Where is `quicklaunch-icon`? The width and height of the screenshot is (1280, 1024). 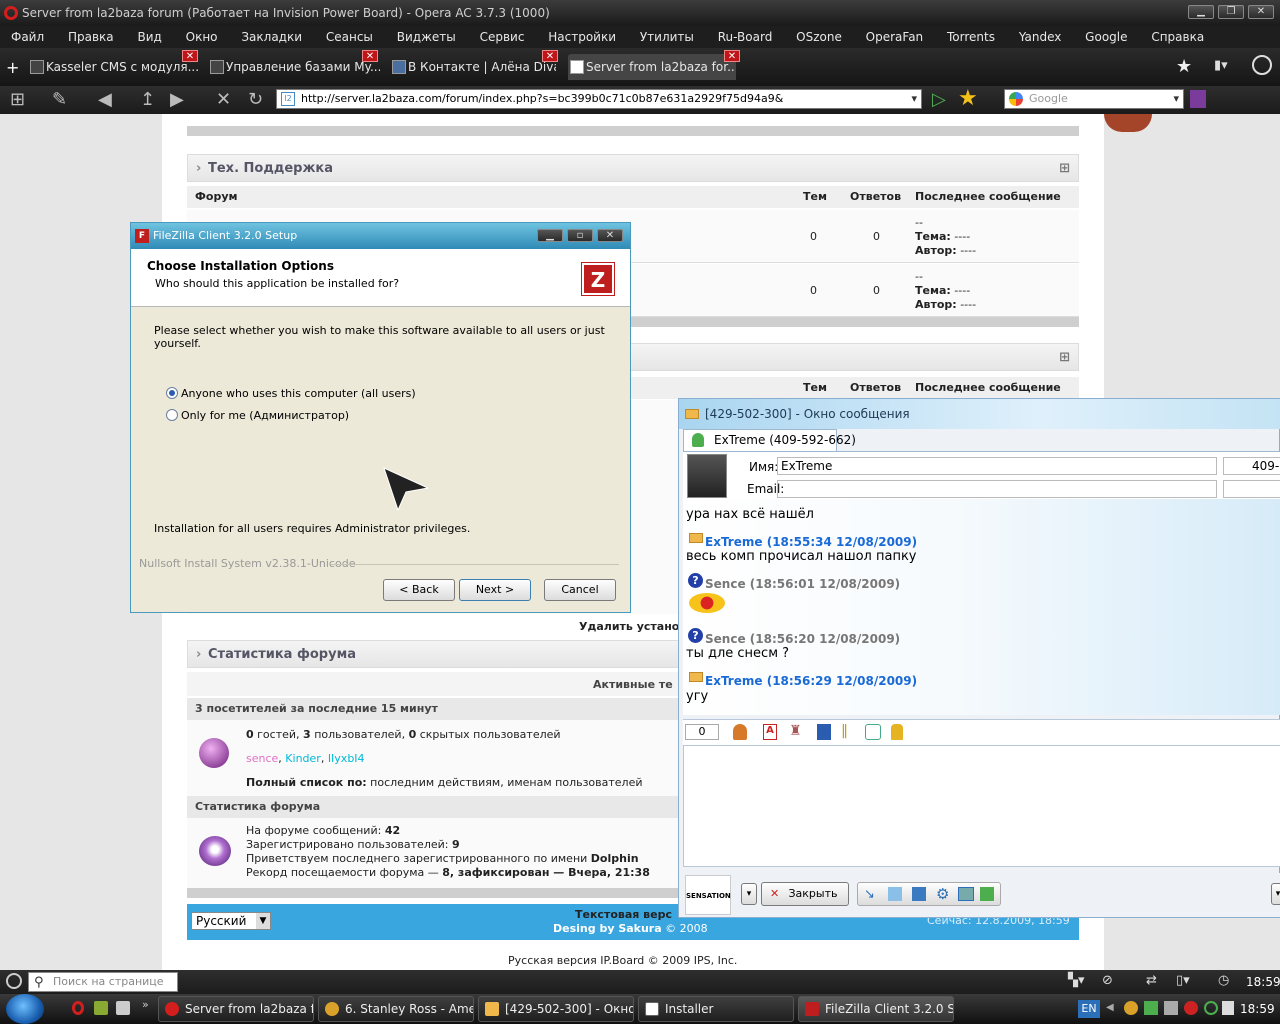
quicklaunch-icon is located at coordinates (101, 1008).